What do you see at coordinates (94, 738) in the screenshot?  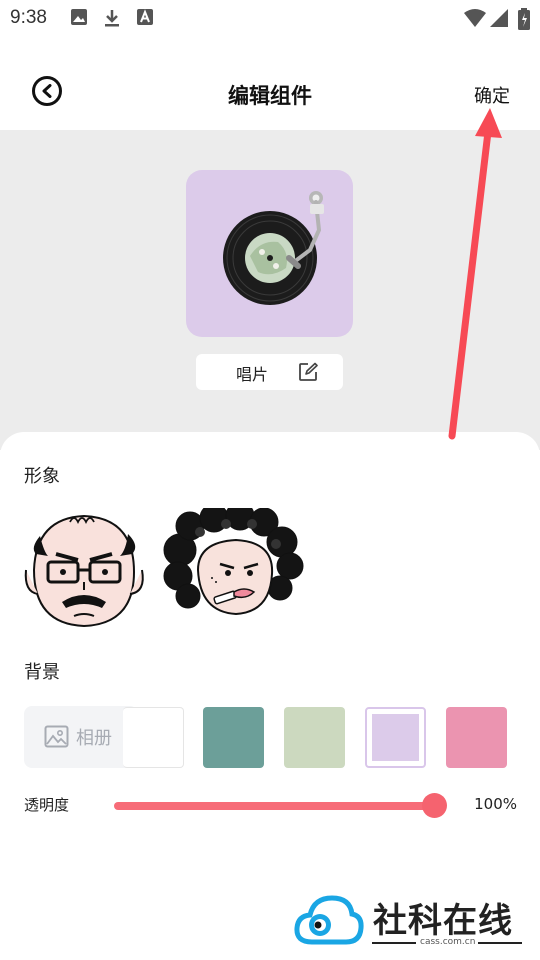 I see `album-label: 相册` at bounding box center [94, 738].